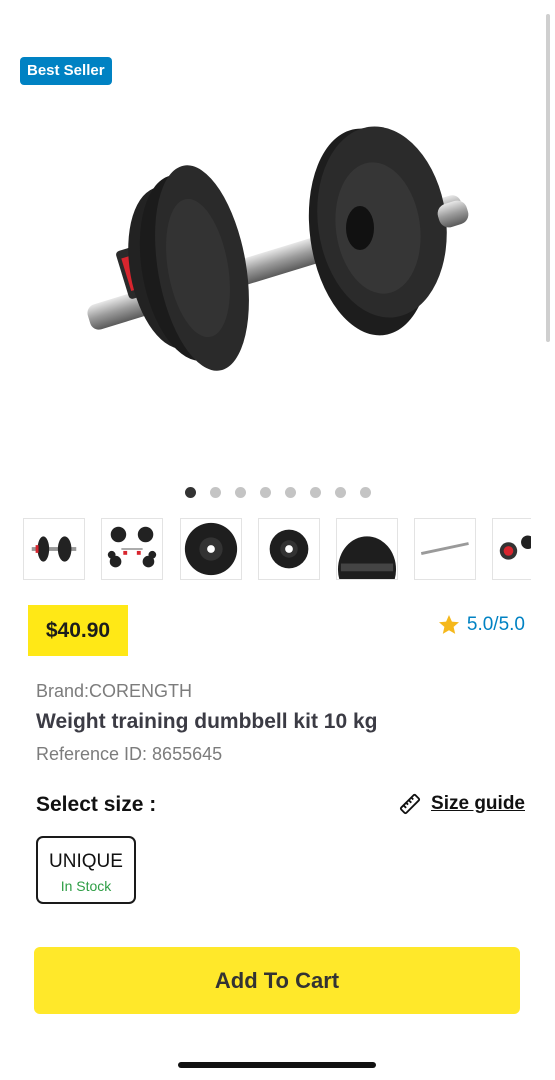 This screenshot has height=1080, width=555. I want to click on size-guide-link: Size guide, so click(462, 804).